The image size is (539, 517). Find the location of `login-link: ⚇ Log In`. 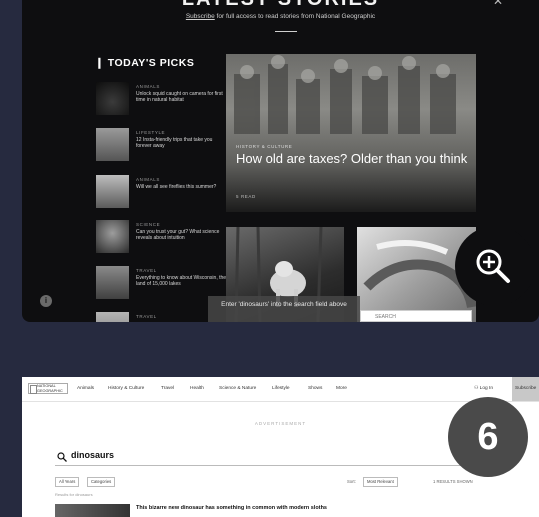

login-link: ⚇ Log In is located at coordinates (483, 388).